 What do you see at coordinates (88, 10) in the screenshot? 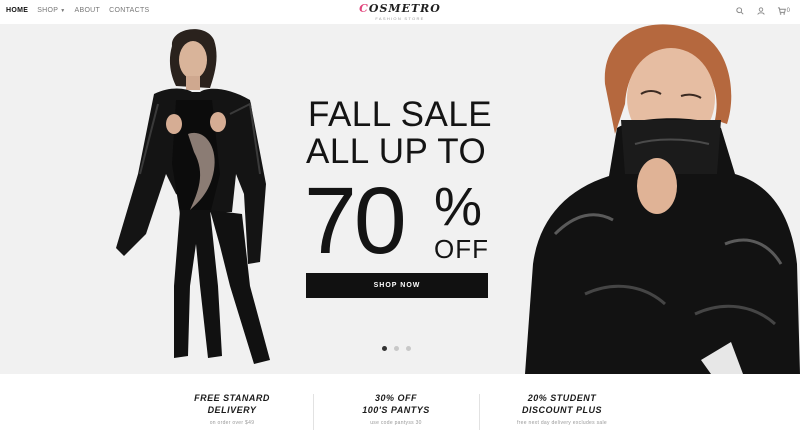
I see `nav-about: ABOUT` at bounding box center [88, 10].